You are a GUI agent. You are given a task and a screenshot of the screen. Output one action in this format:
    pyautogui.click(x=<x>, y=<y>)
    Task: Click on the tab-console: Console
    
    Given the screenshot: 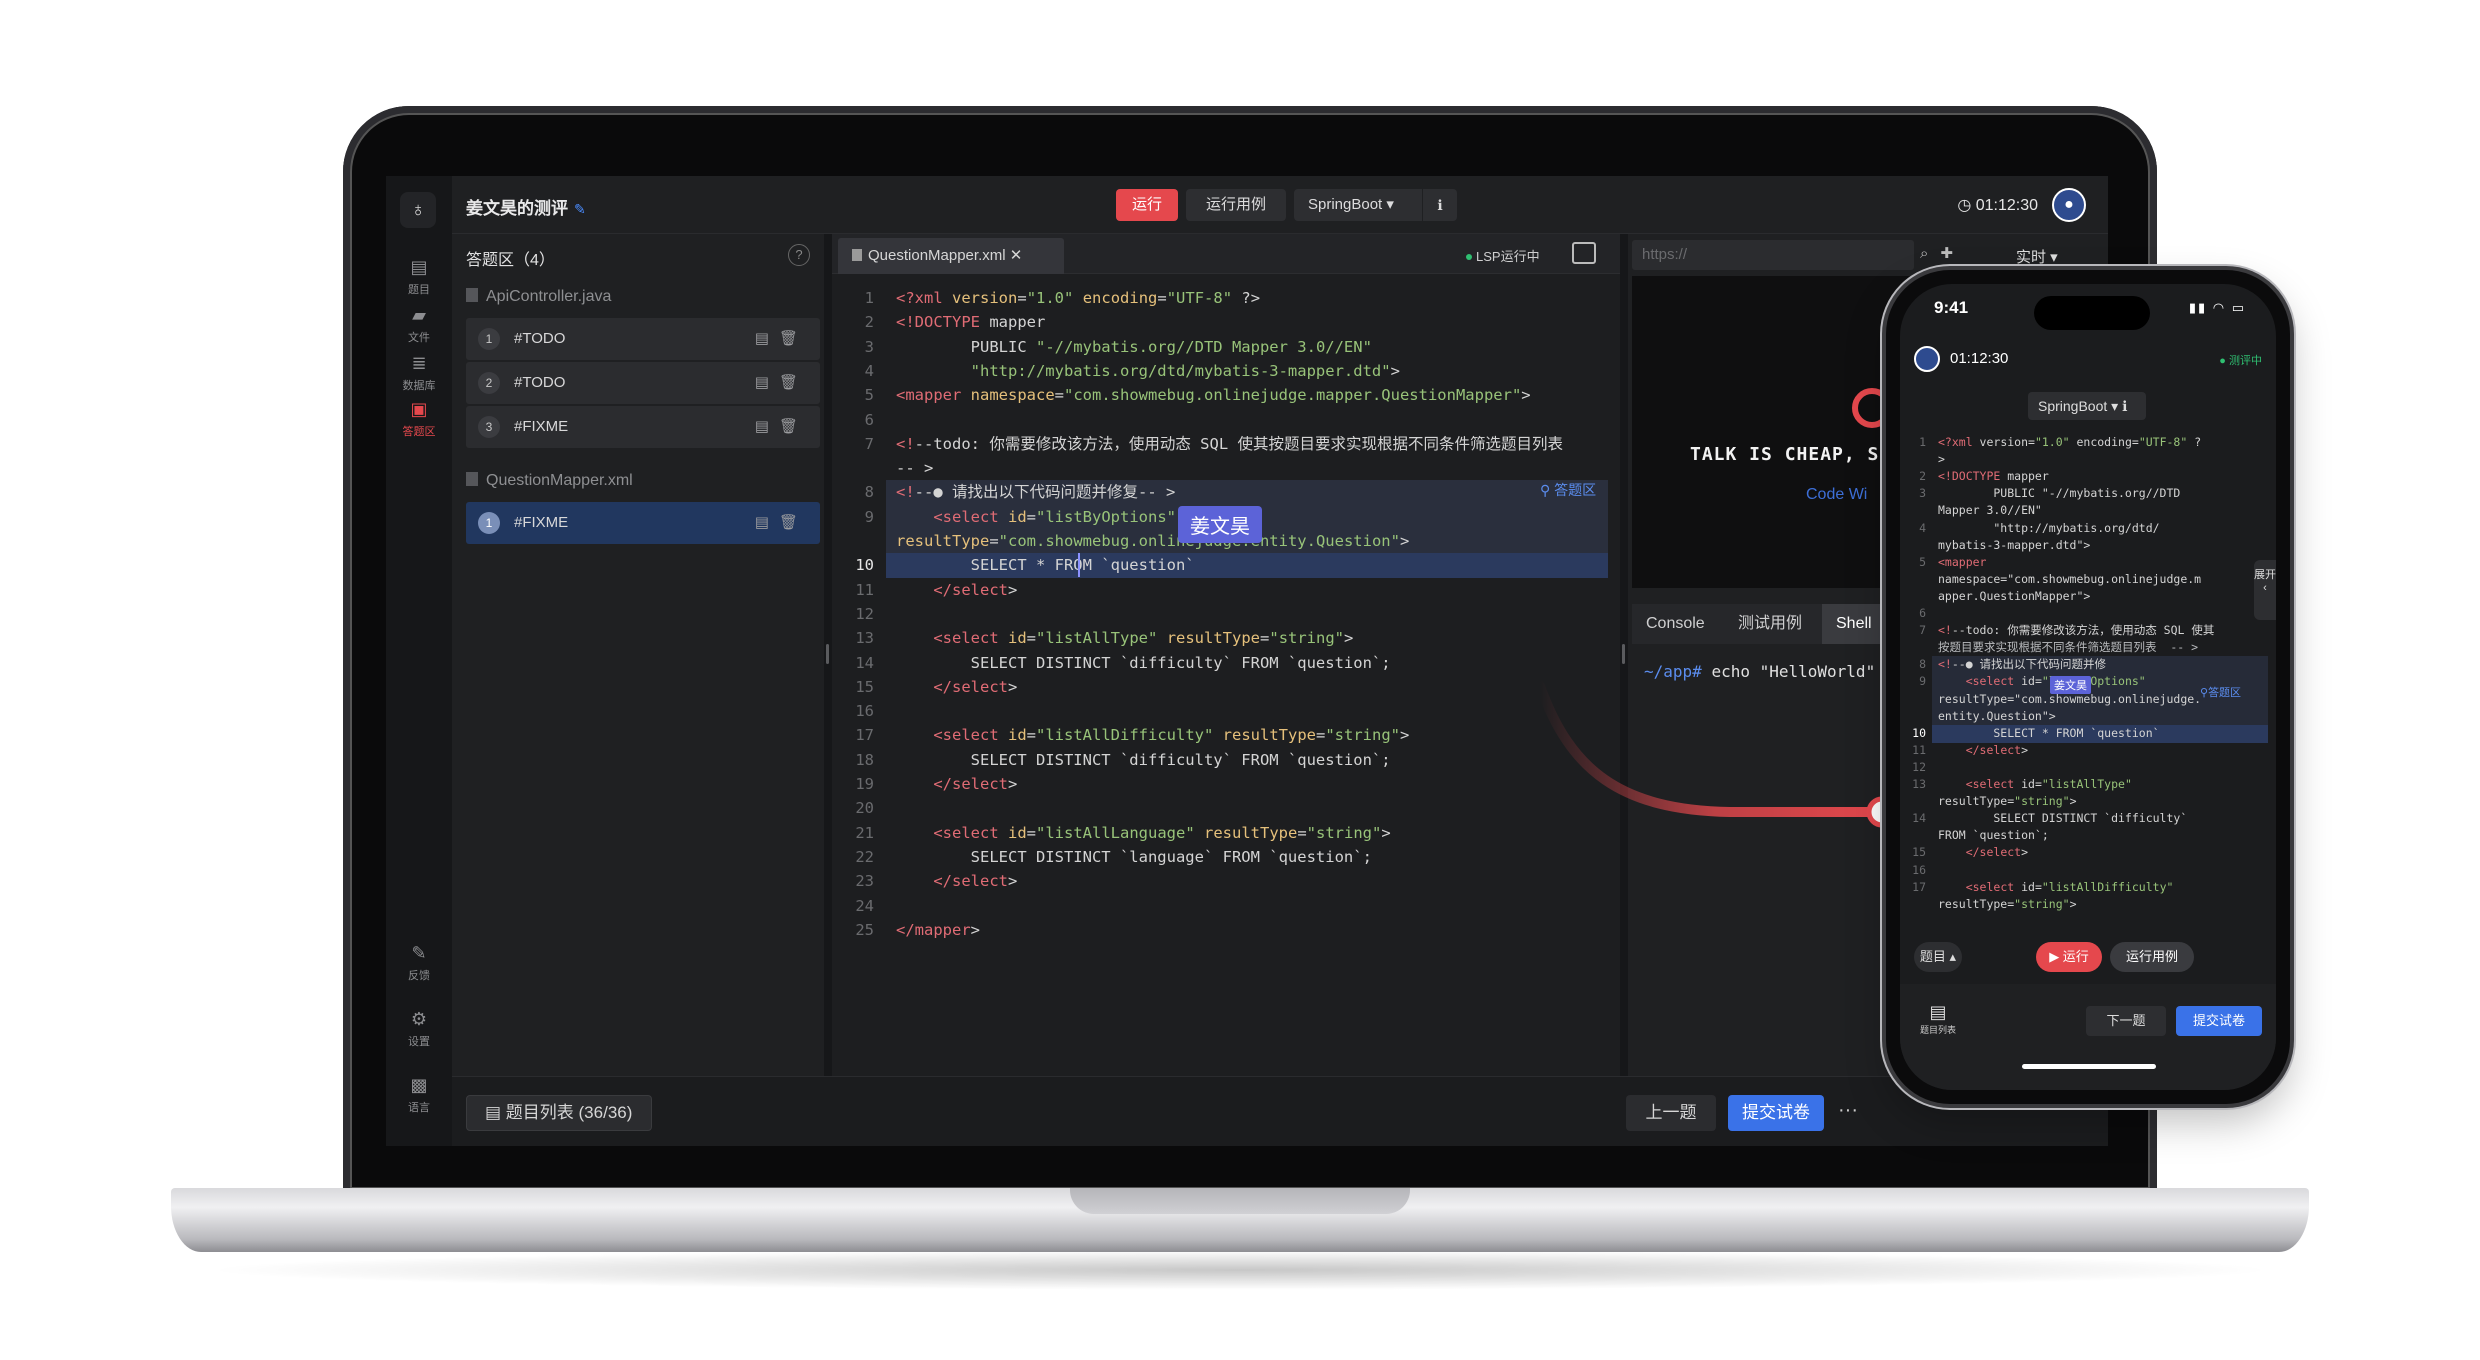 What is the action you would take?
    pyautogui.click(x=1675, y=624)
    